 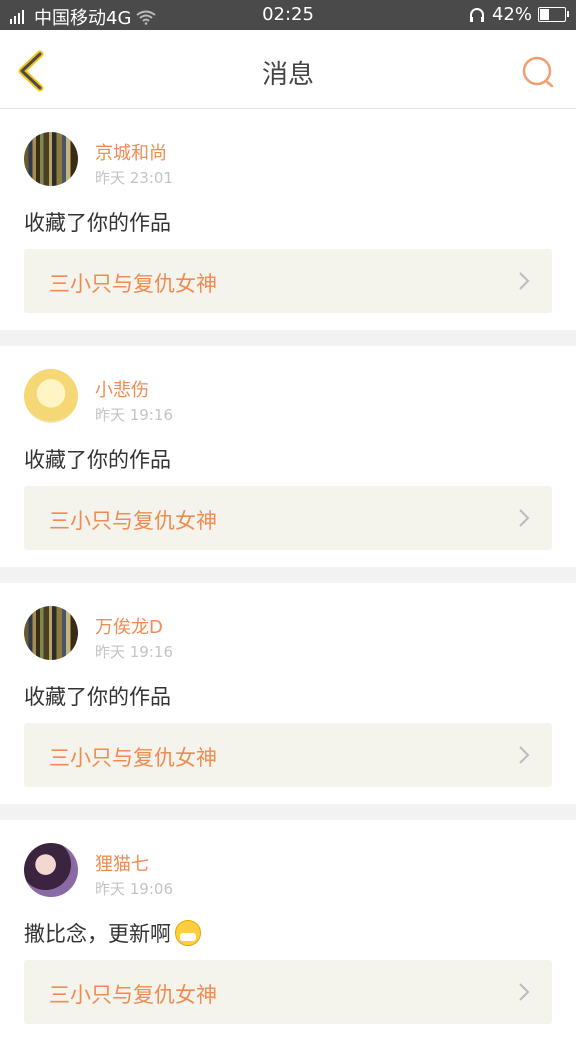 I want to click on username: 万俟龙D, so click(x=129, y=626).